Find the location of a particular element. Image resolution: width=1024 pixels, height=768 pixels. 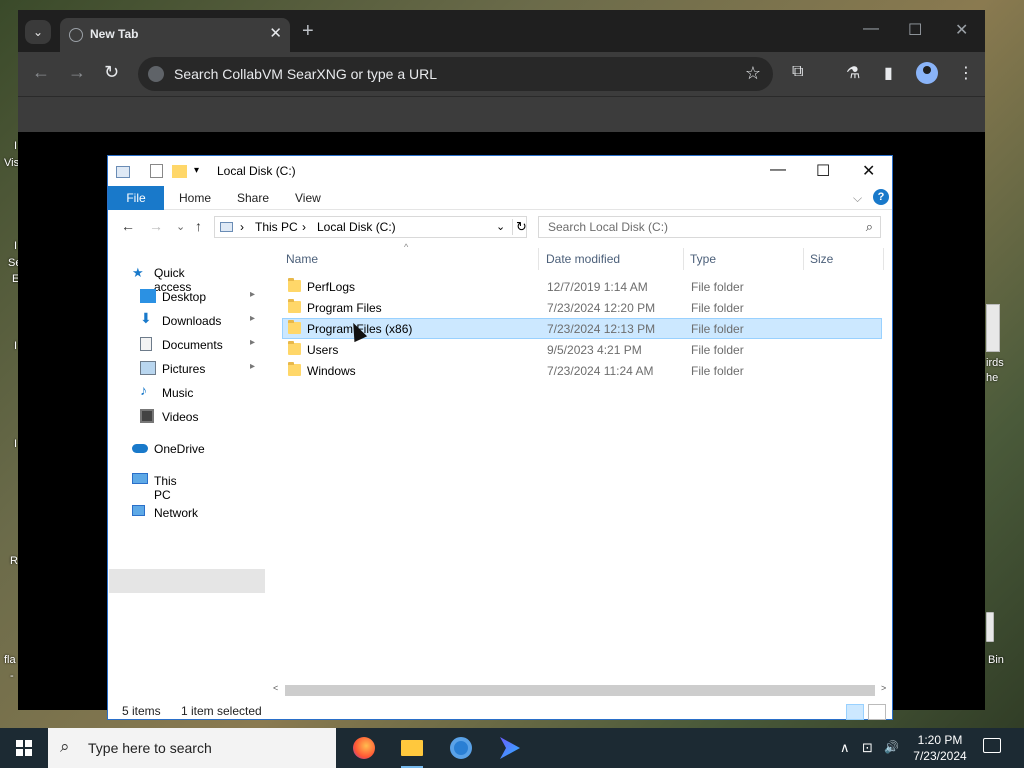

file-date: 9/5/2023 4:21 PM is located at coordinates (594, 350).